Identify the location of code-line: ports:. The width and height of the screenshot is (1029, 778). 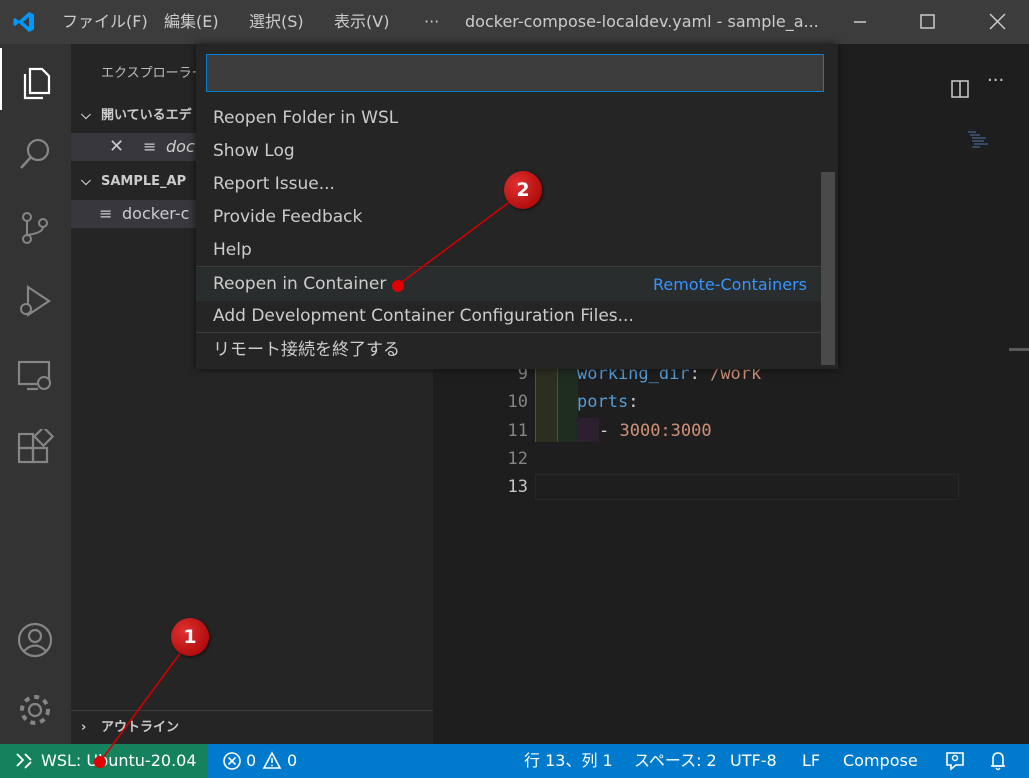
(607, 402).